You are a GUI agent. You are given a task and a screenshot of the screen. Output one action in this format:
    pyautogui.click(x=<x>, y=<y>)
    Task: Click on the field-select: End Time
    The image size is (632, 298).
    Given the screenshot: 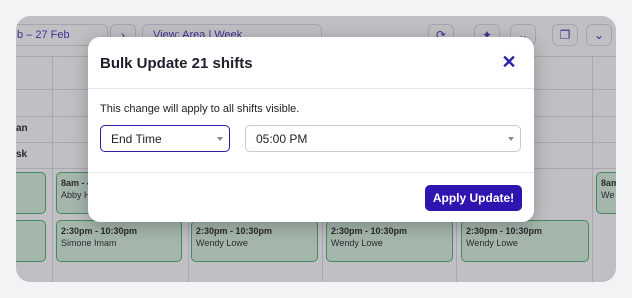 What is the action you would take?
    pyautogui.click(x=165, y=138)
    